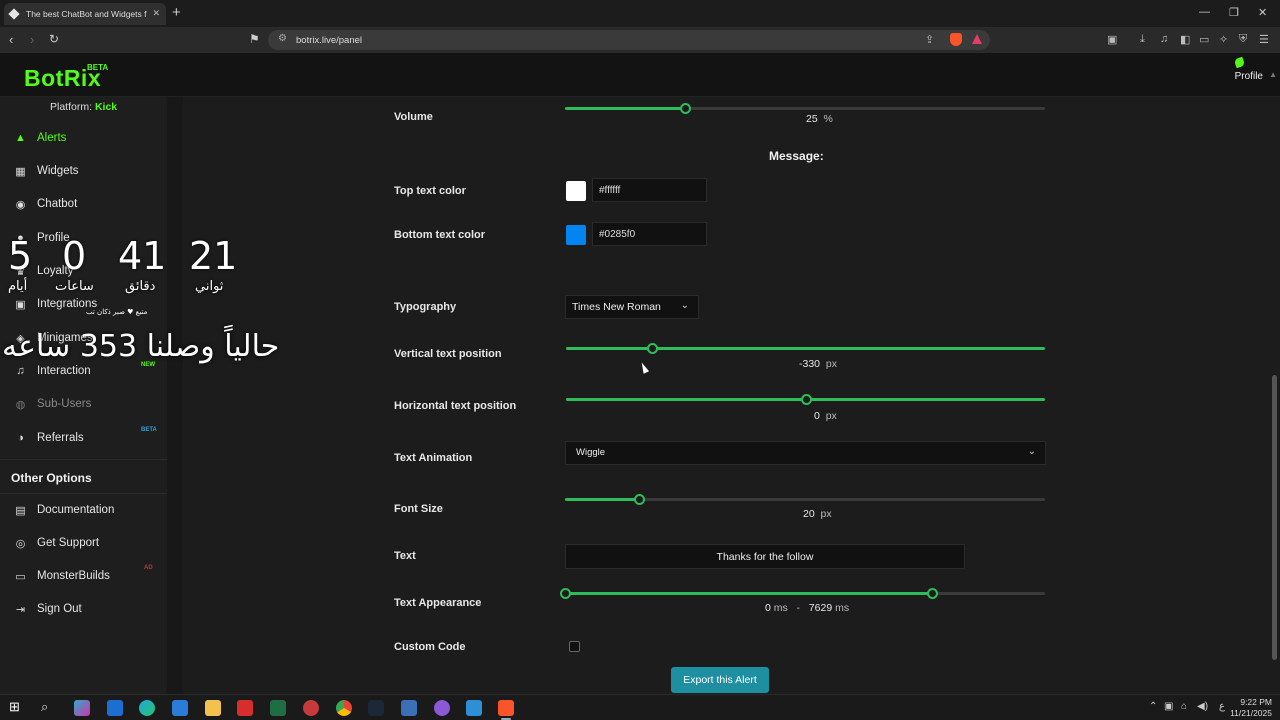 The height and width of the screenshot is (720, 1280). I want to click on vertical-position-label: Vertical text position, so click(448, 354).